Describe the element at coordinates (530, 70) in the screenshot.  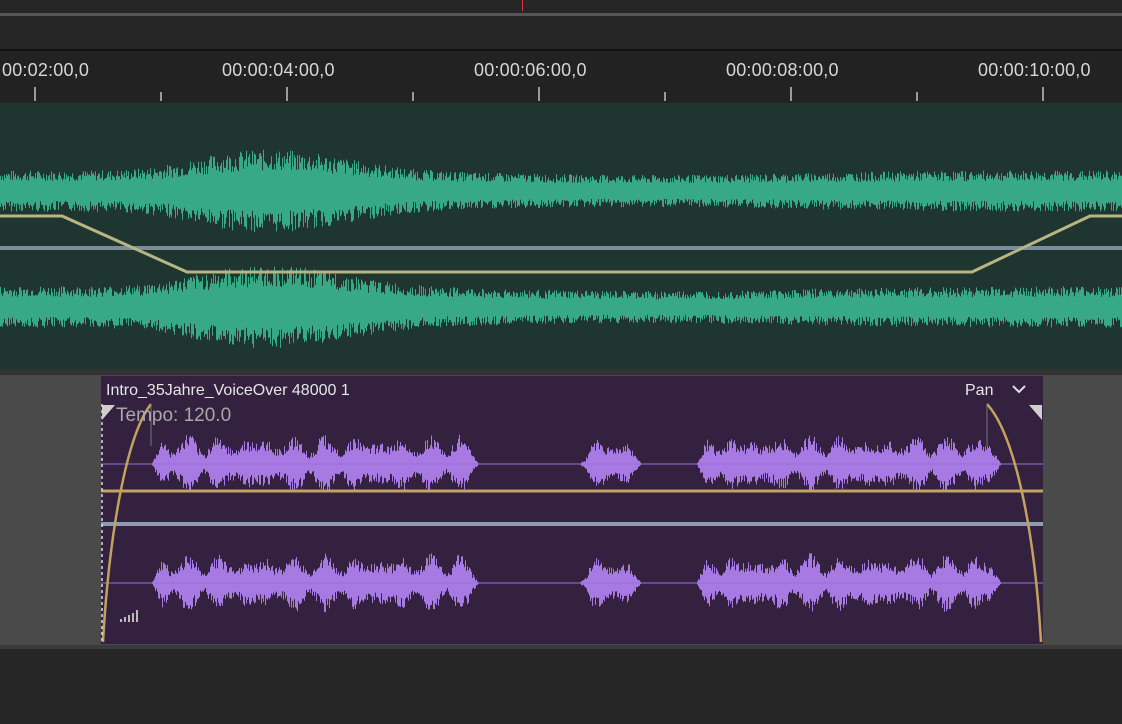
I see `ruler-label: 00:00:06:00,0` at that location.